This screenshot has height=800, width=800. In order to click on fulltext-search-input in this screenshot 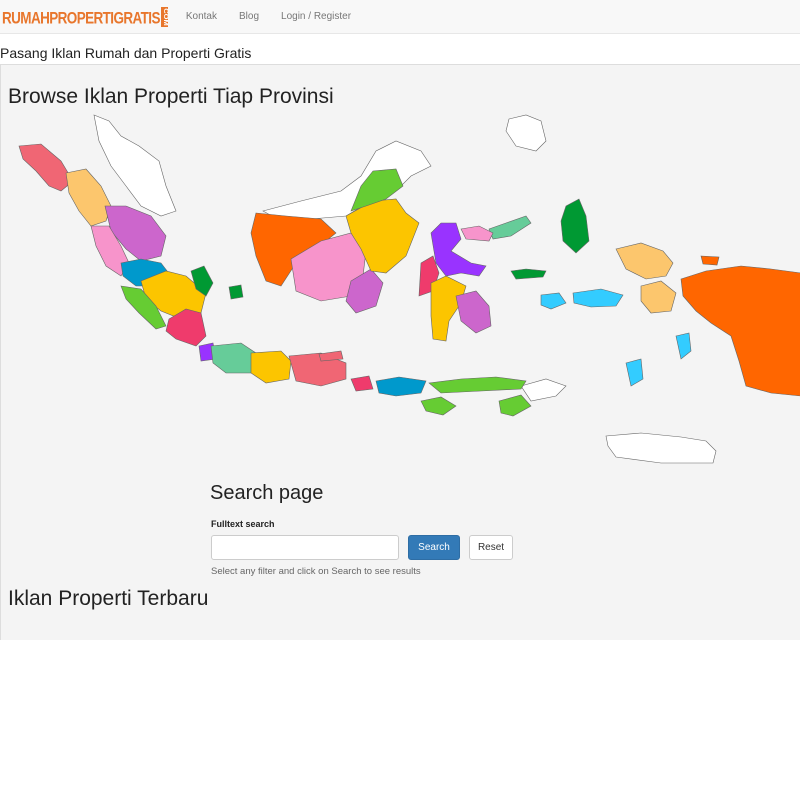, I will do `click(305, 547)`.